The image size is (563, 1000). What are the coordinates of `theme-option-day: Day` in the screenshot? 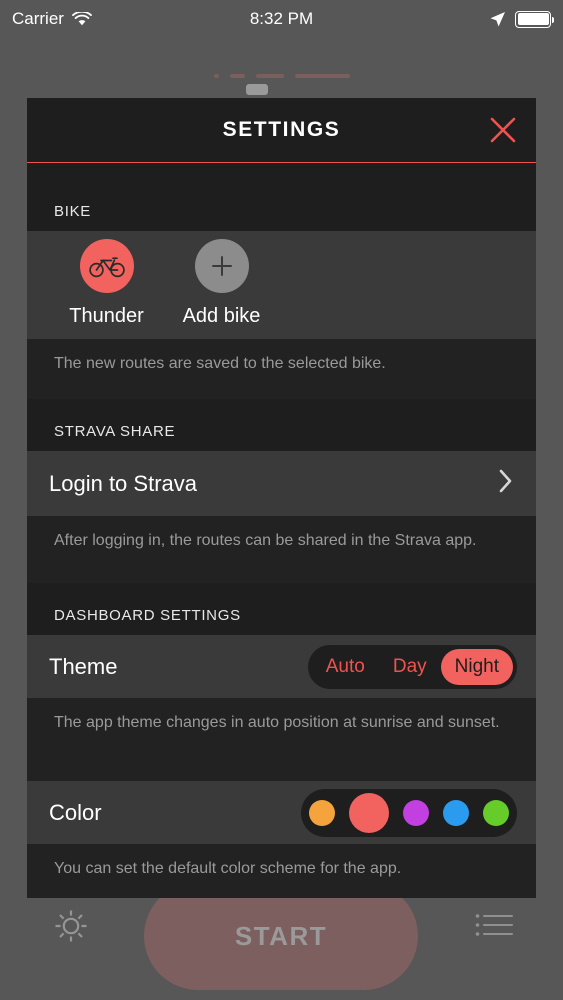 It's located at (410, 667).